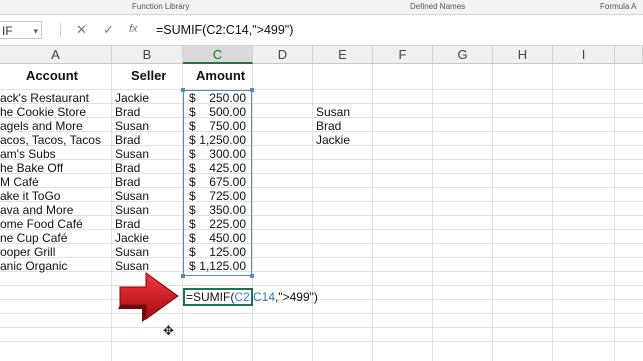  I want to click on column-header-f: F, so click(403, 55).